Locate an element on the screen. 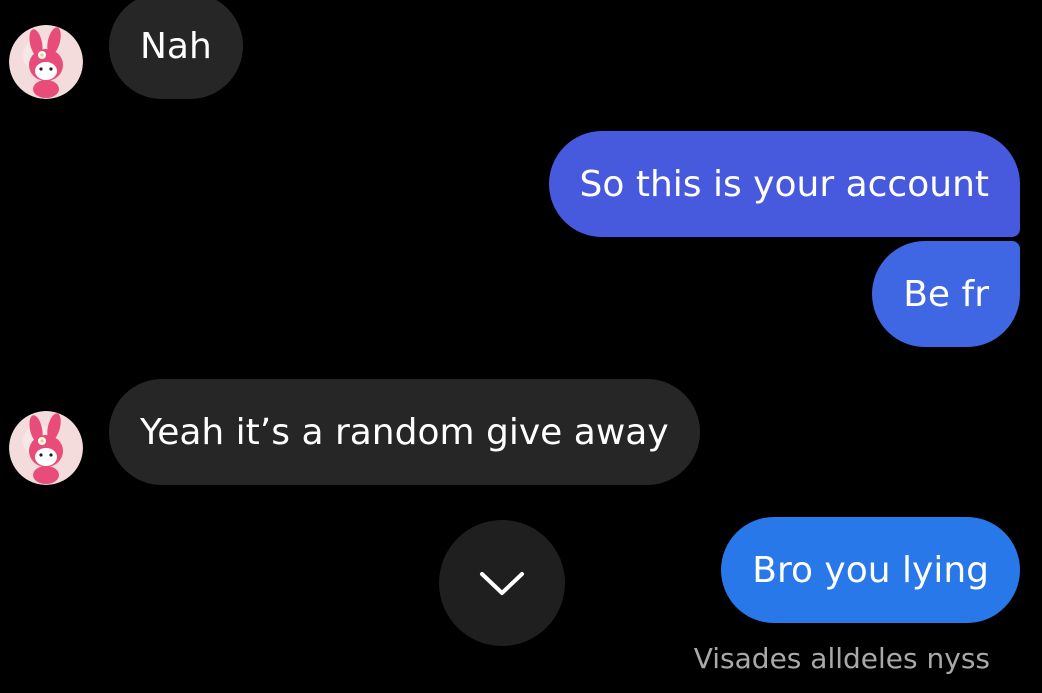  chevron-down-icon is located at coordinates (502, 583).